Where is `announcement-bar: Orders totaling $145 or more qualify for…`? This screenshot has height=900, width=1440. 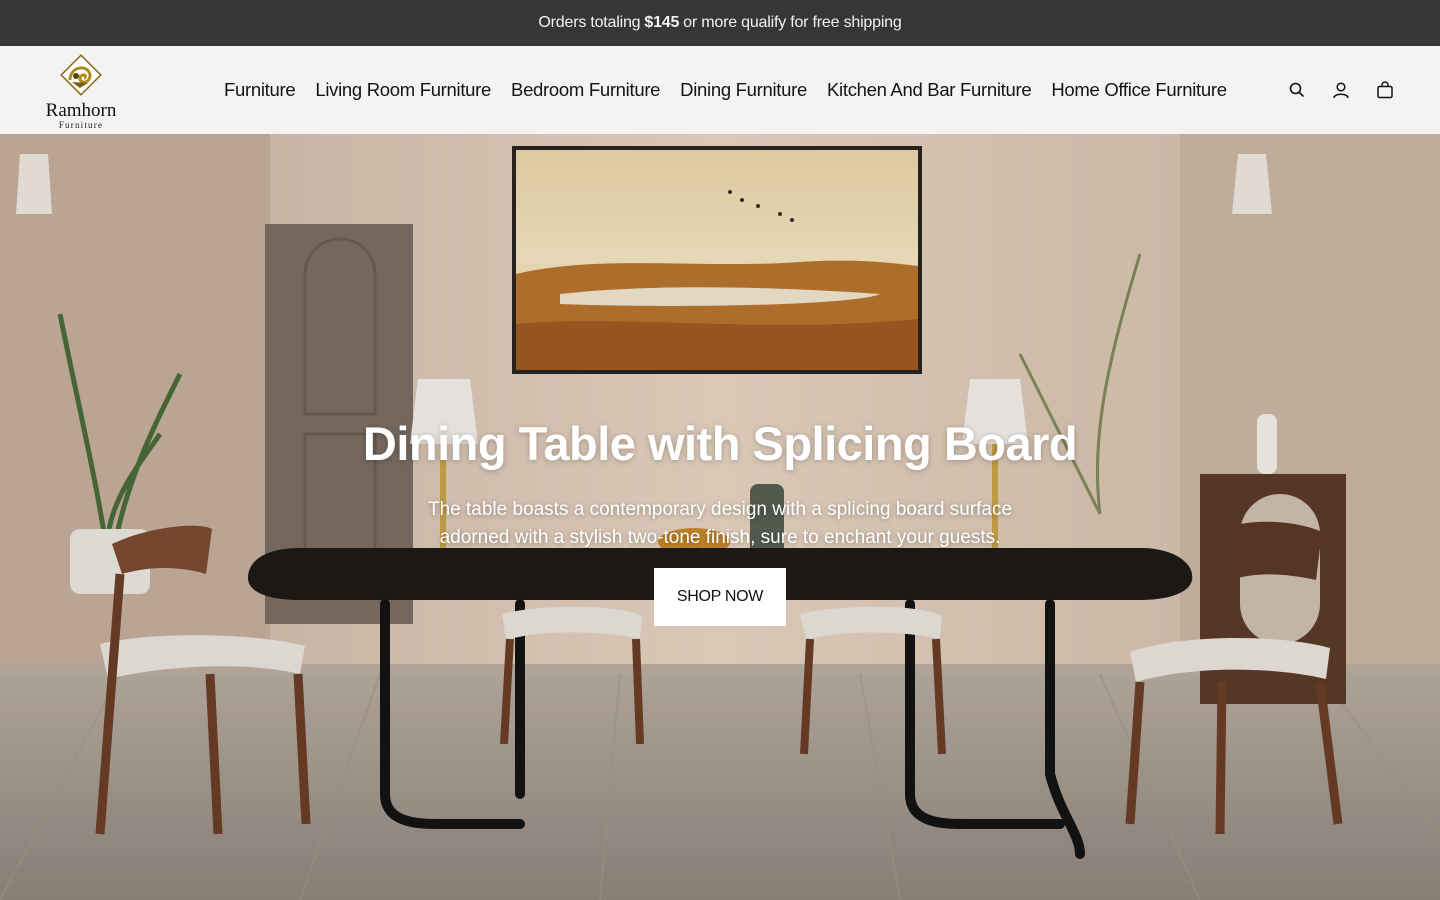 announcement-bar: Orders totaling $145 or more qualify for… is located at coordinates (720, 23).